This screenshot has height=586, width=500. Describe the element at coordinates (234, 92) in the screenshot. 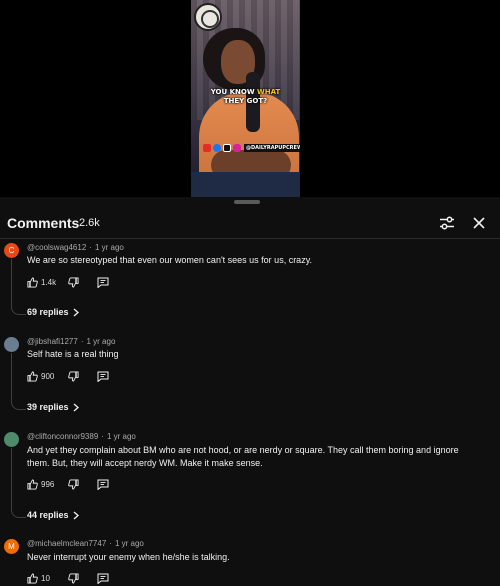

I see `caption-text-a: YOU KNOW` at that location.